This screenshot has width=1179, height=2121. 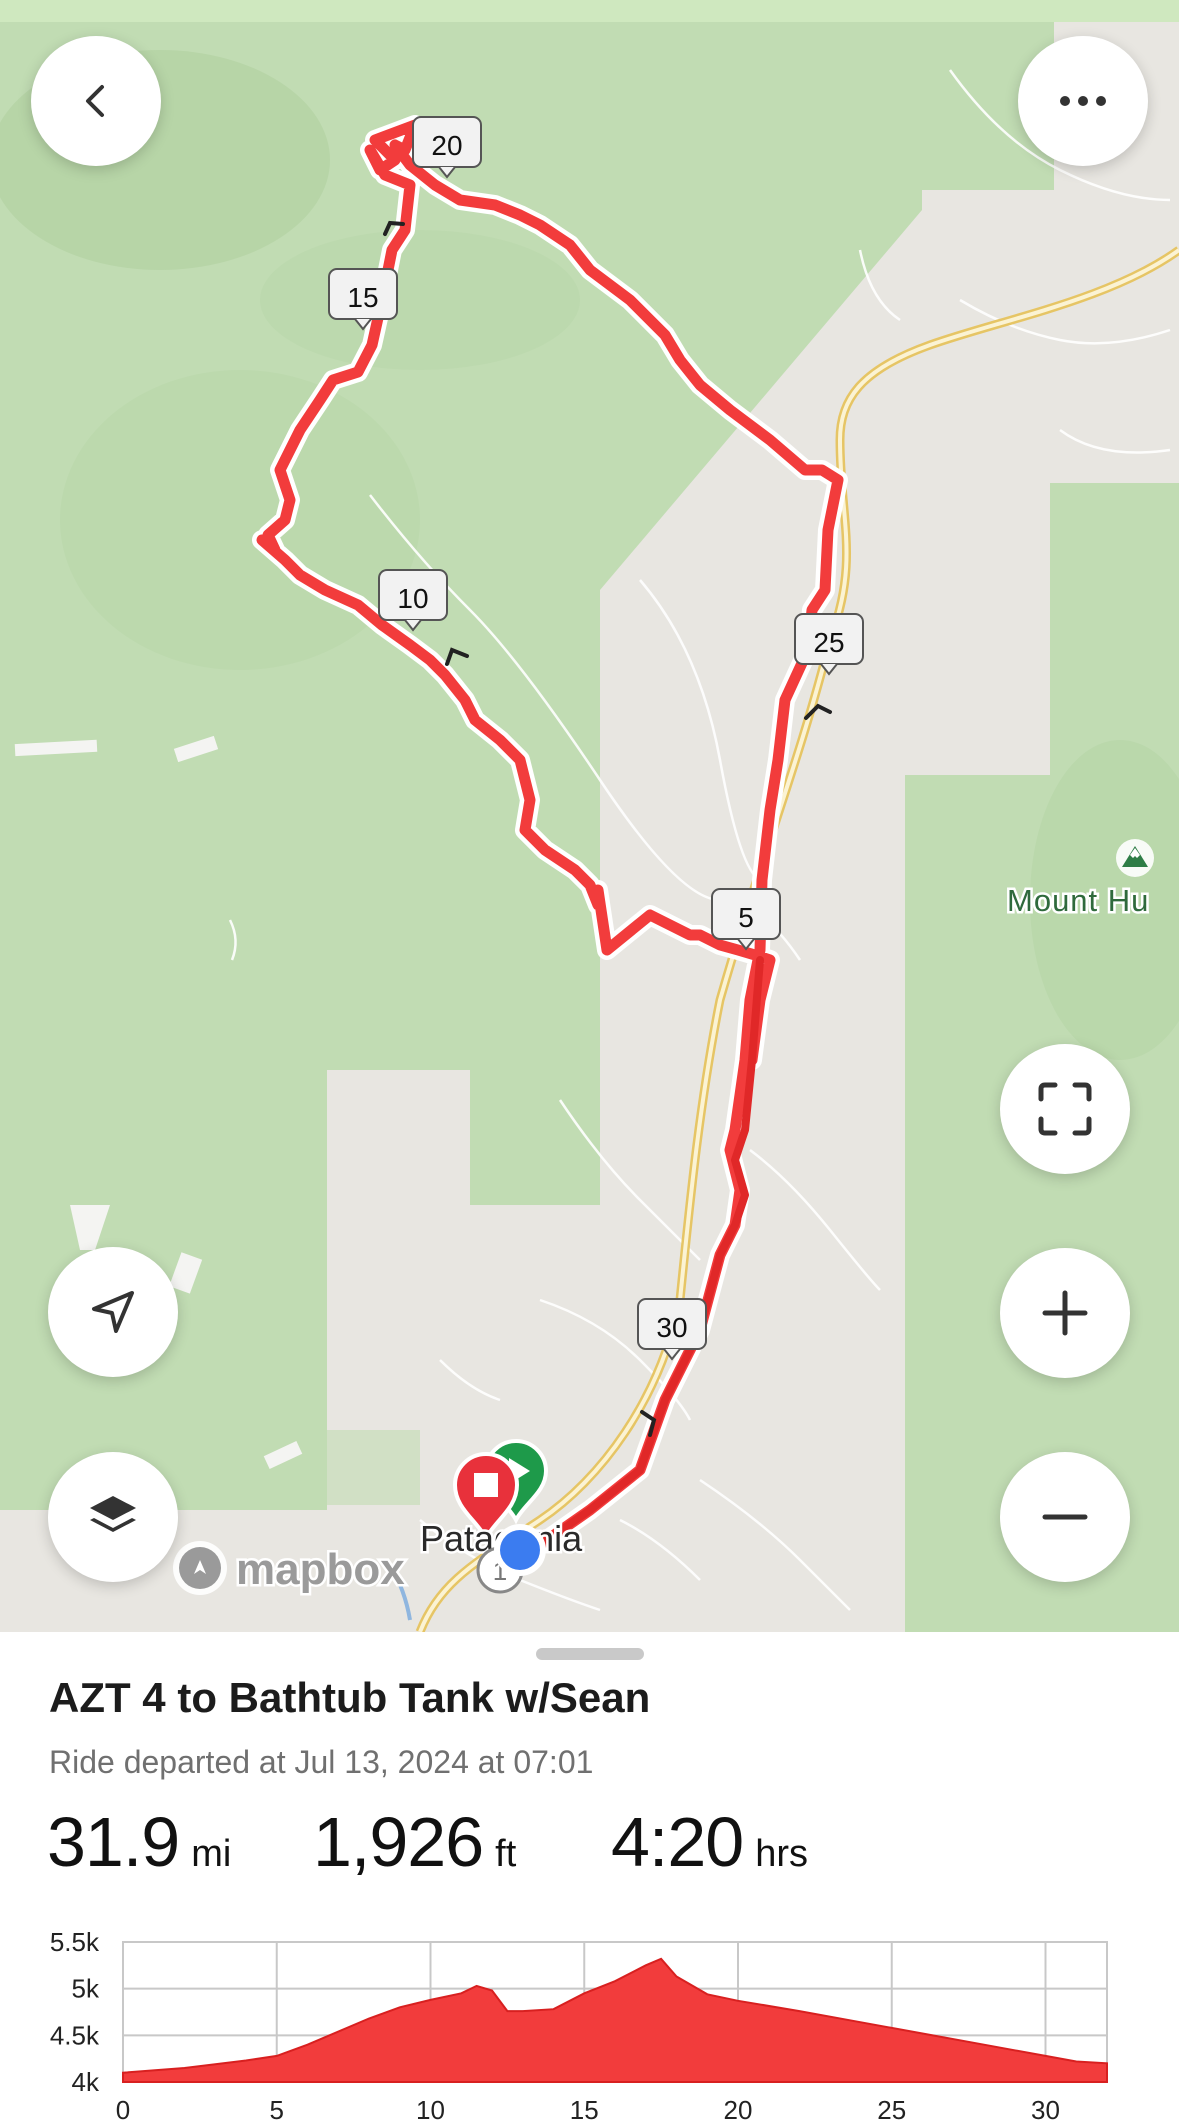 I want to click on forest-area-south, so click(x=373, y=1467).